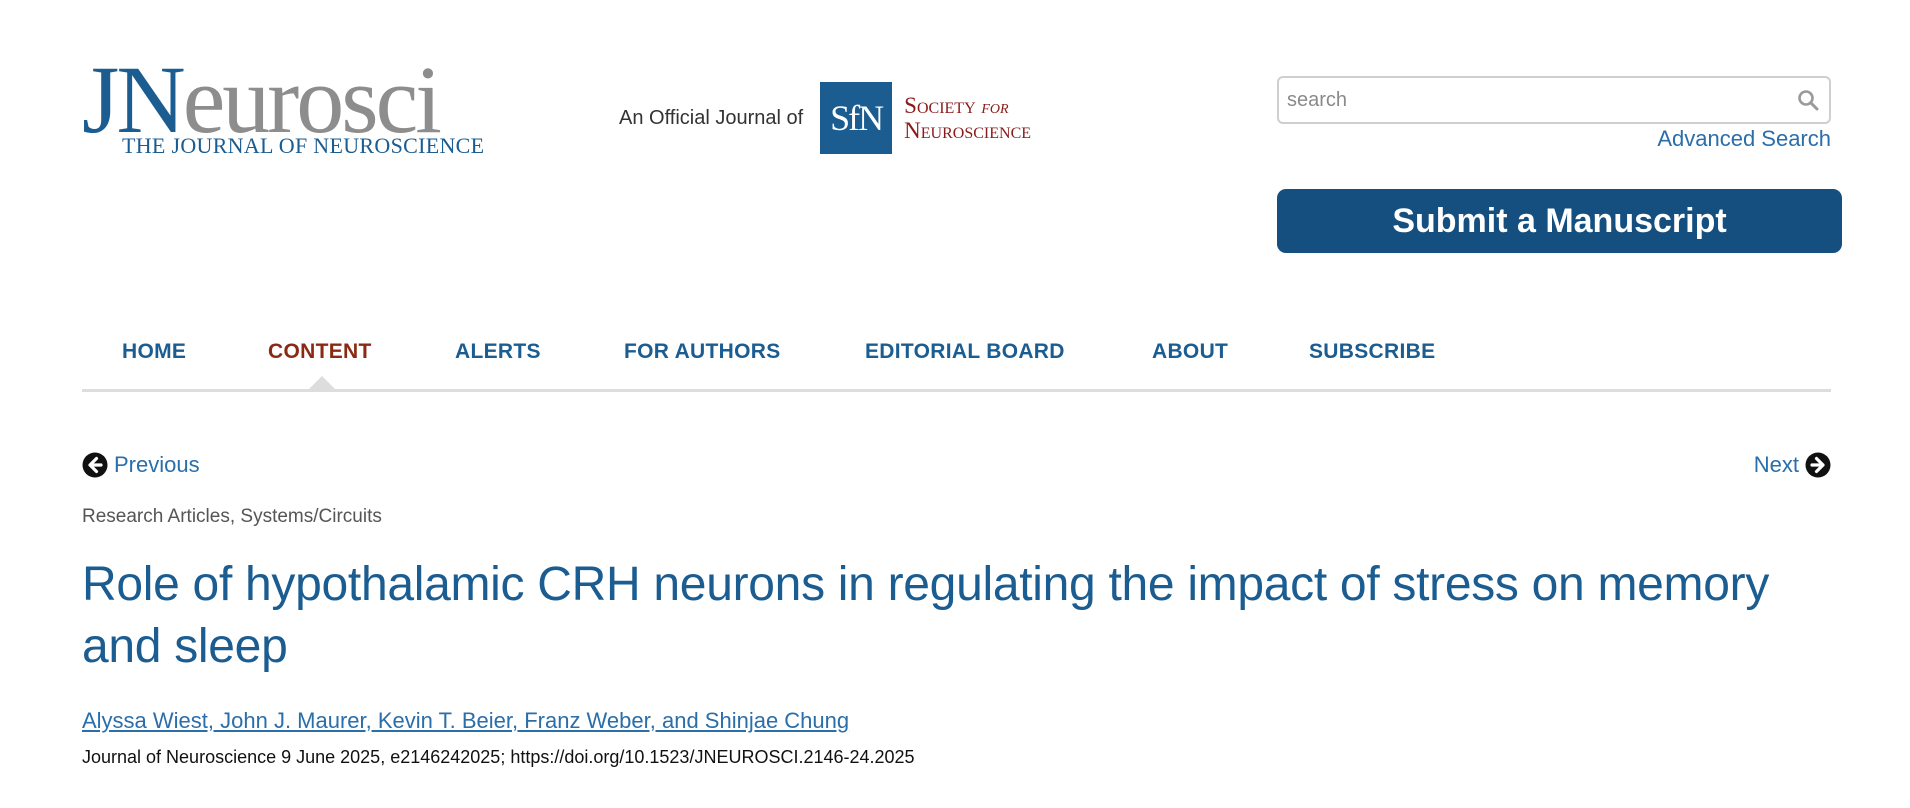  What do you see at coordinates (1808, 100) in the screenshot?
I see `search-icon` at bounding box center [1808, 100].